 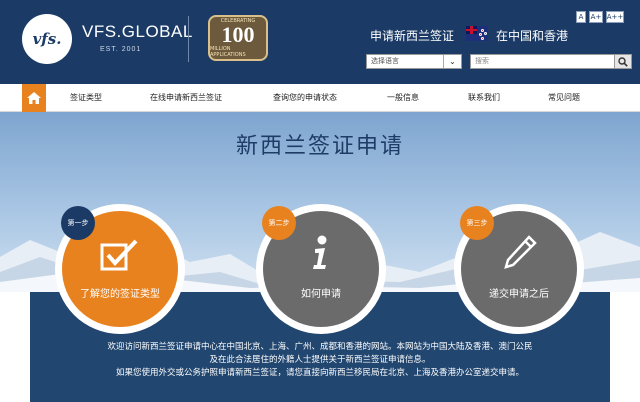 I want to click on nav-item-general-info: 一般信息, so click(x=403, y=97).